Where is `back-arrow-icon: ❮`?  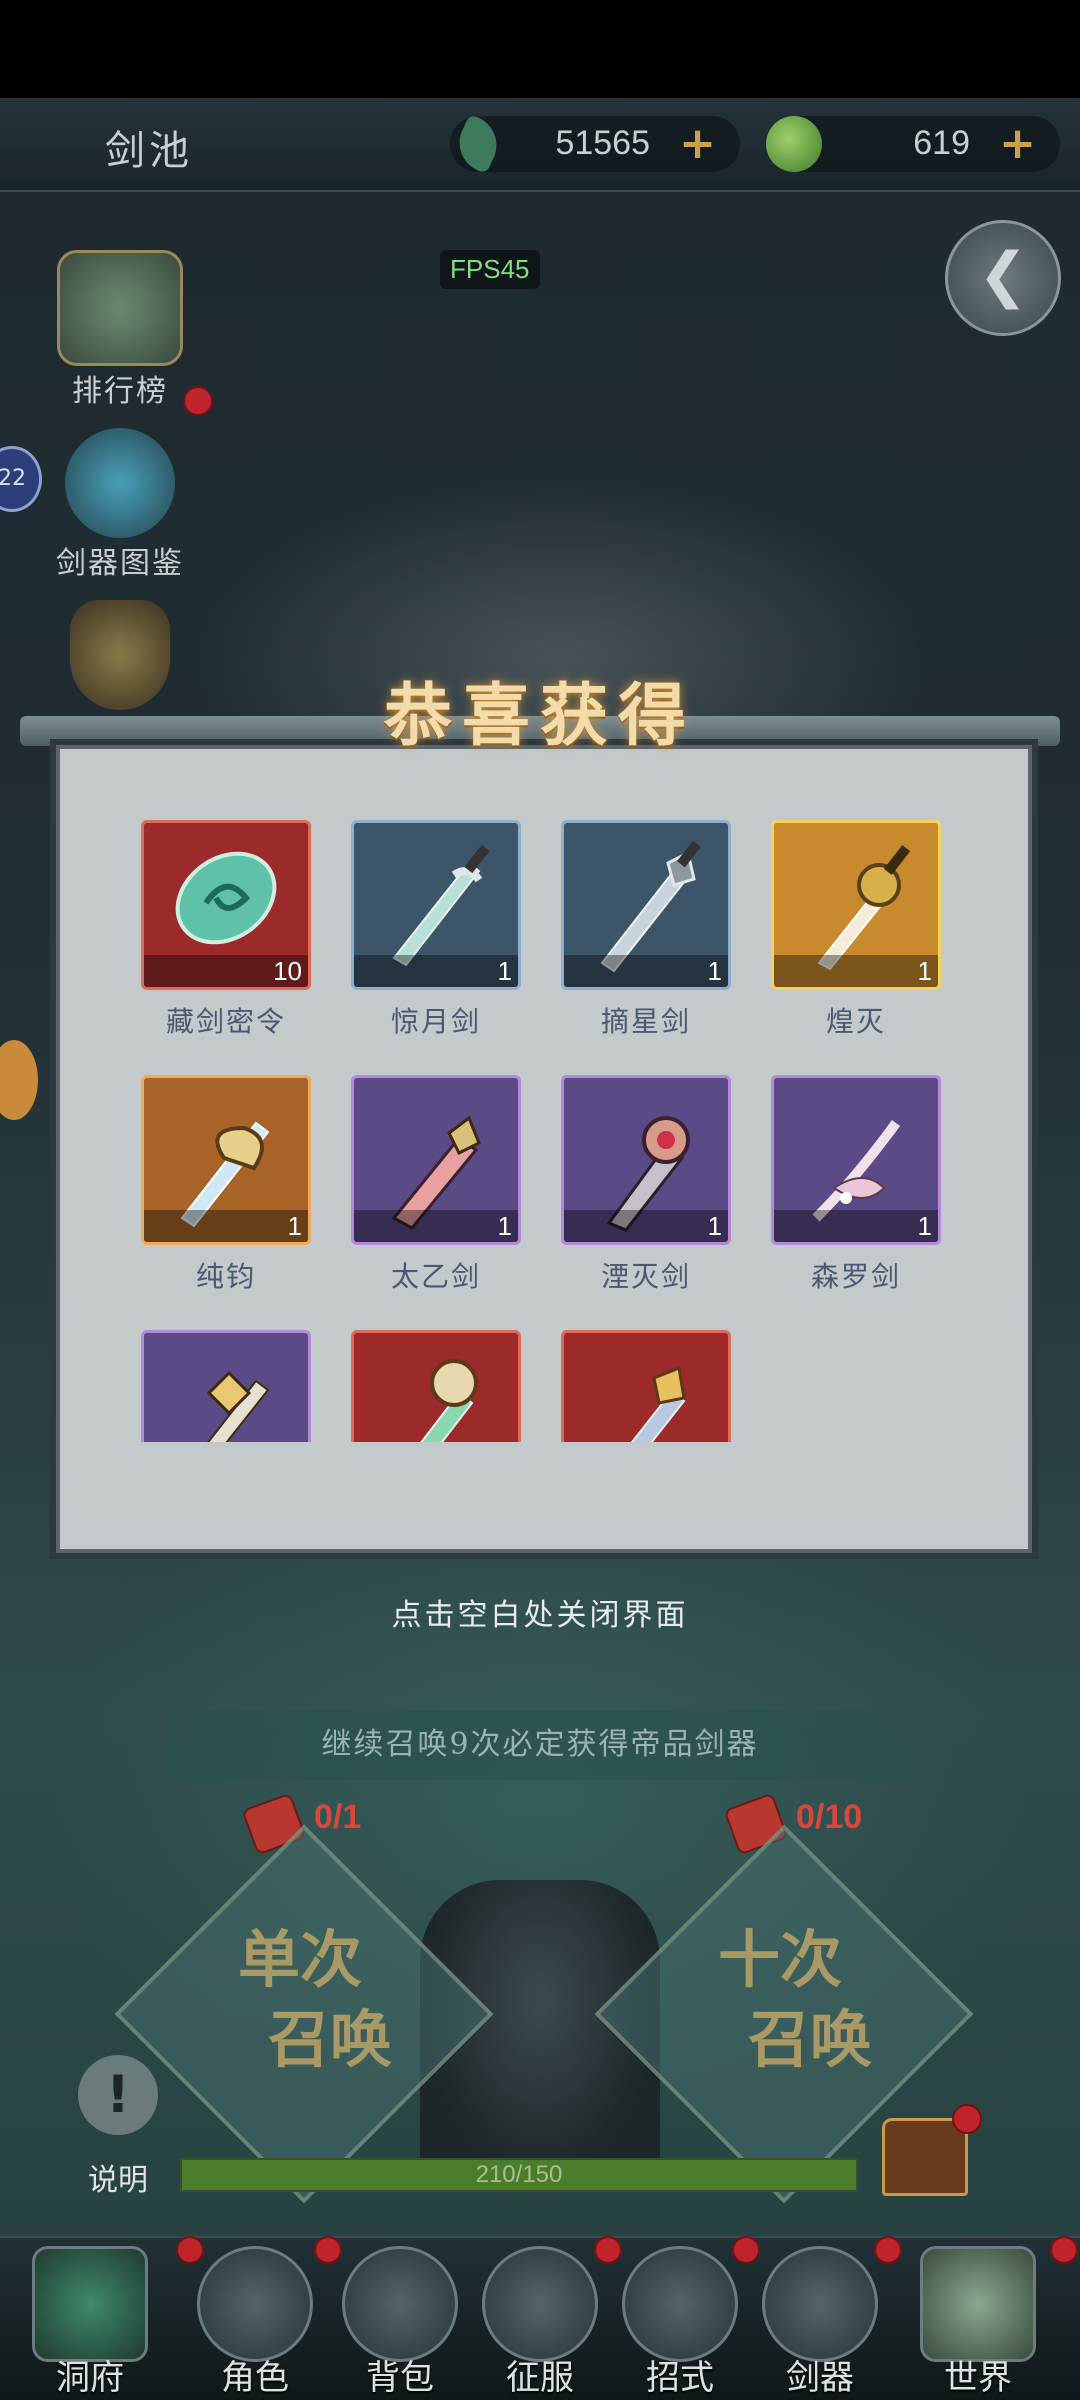
back-arrow-icon: ❮ is located at coordinates (1003, 275).